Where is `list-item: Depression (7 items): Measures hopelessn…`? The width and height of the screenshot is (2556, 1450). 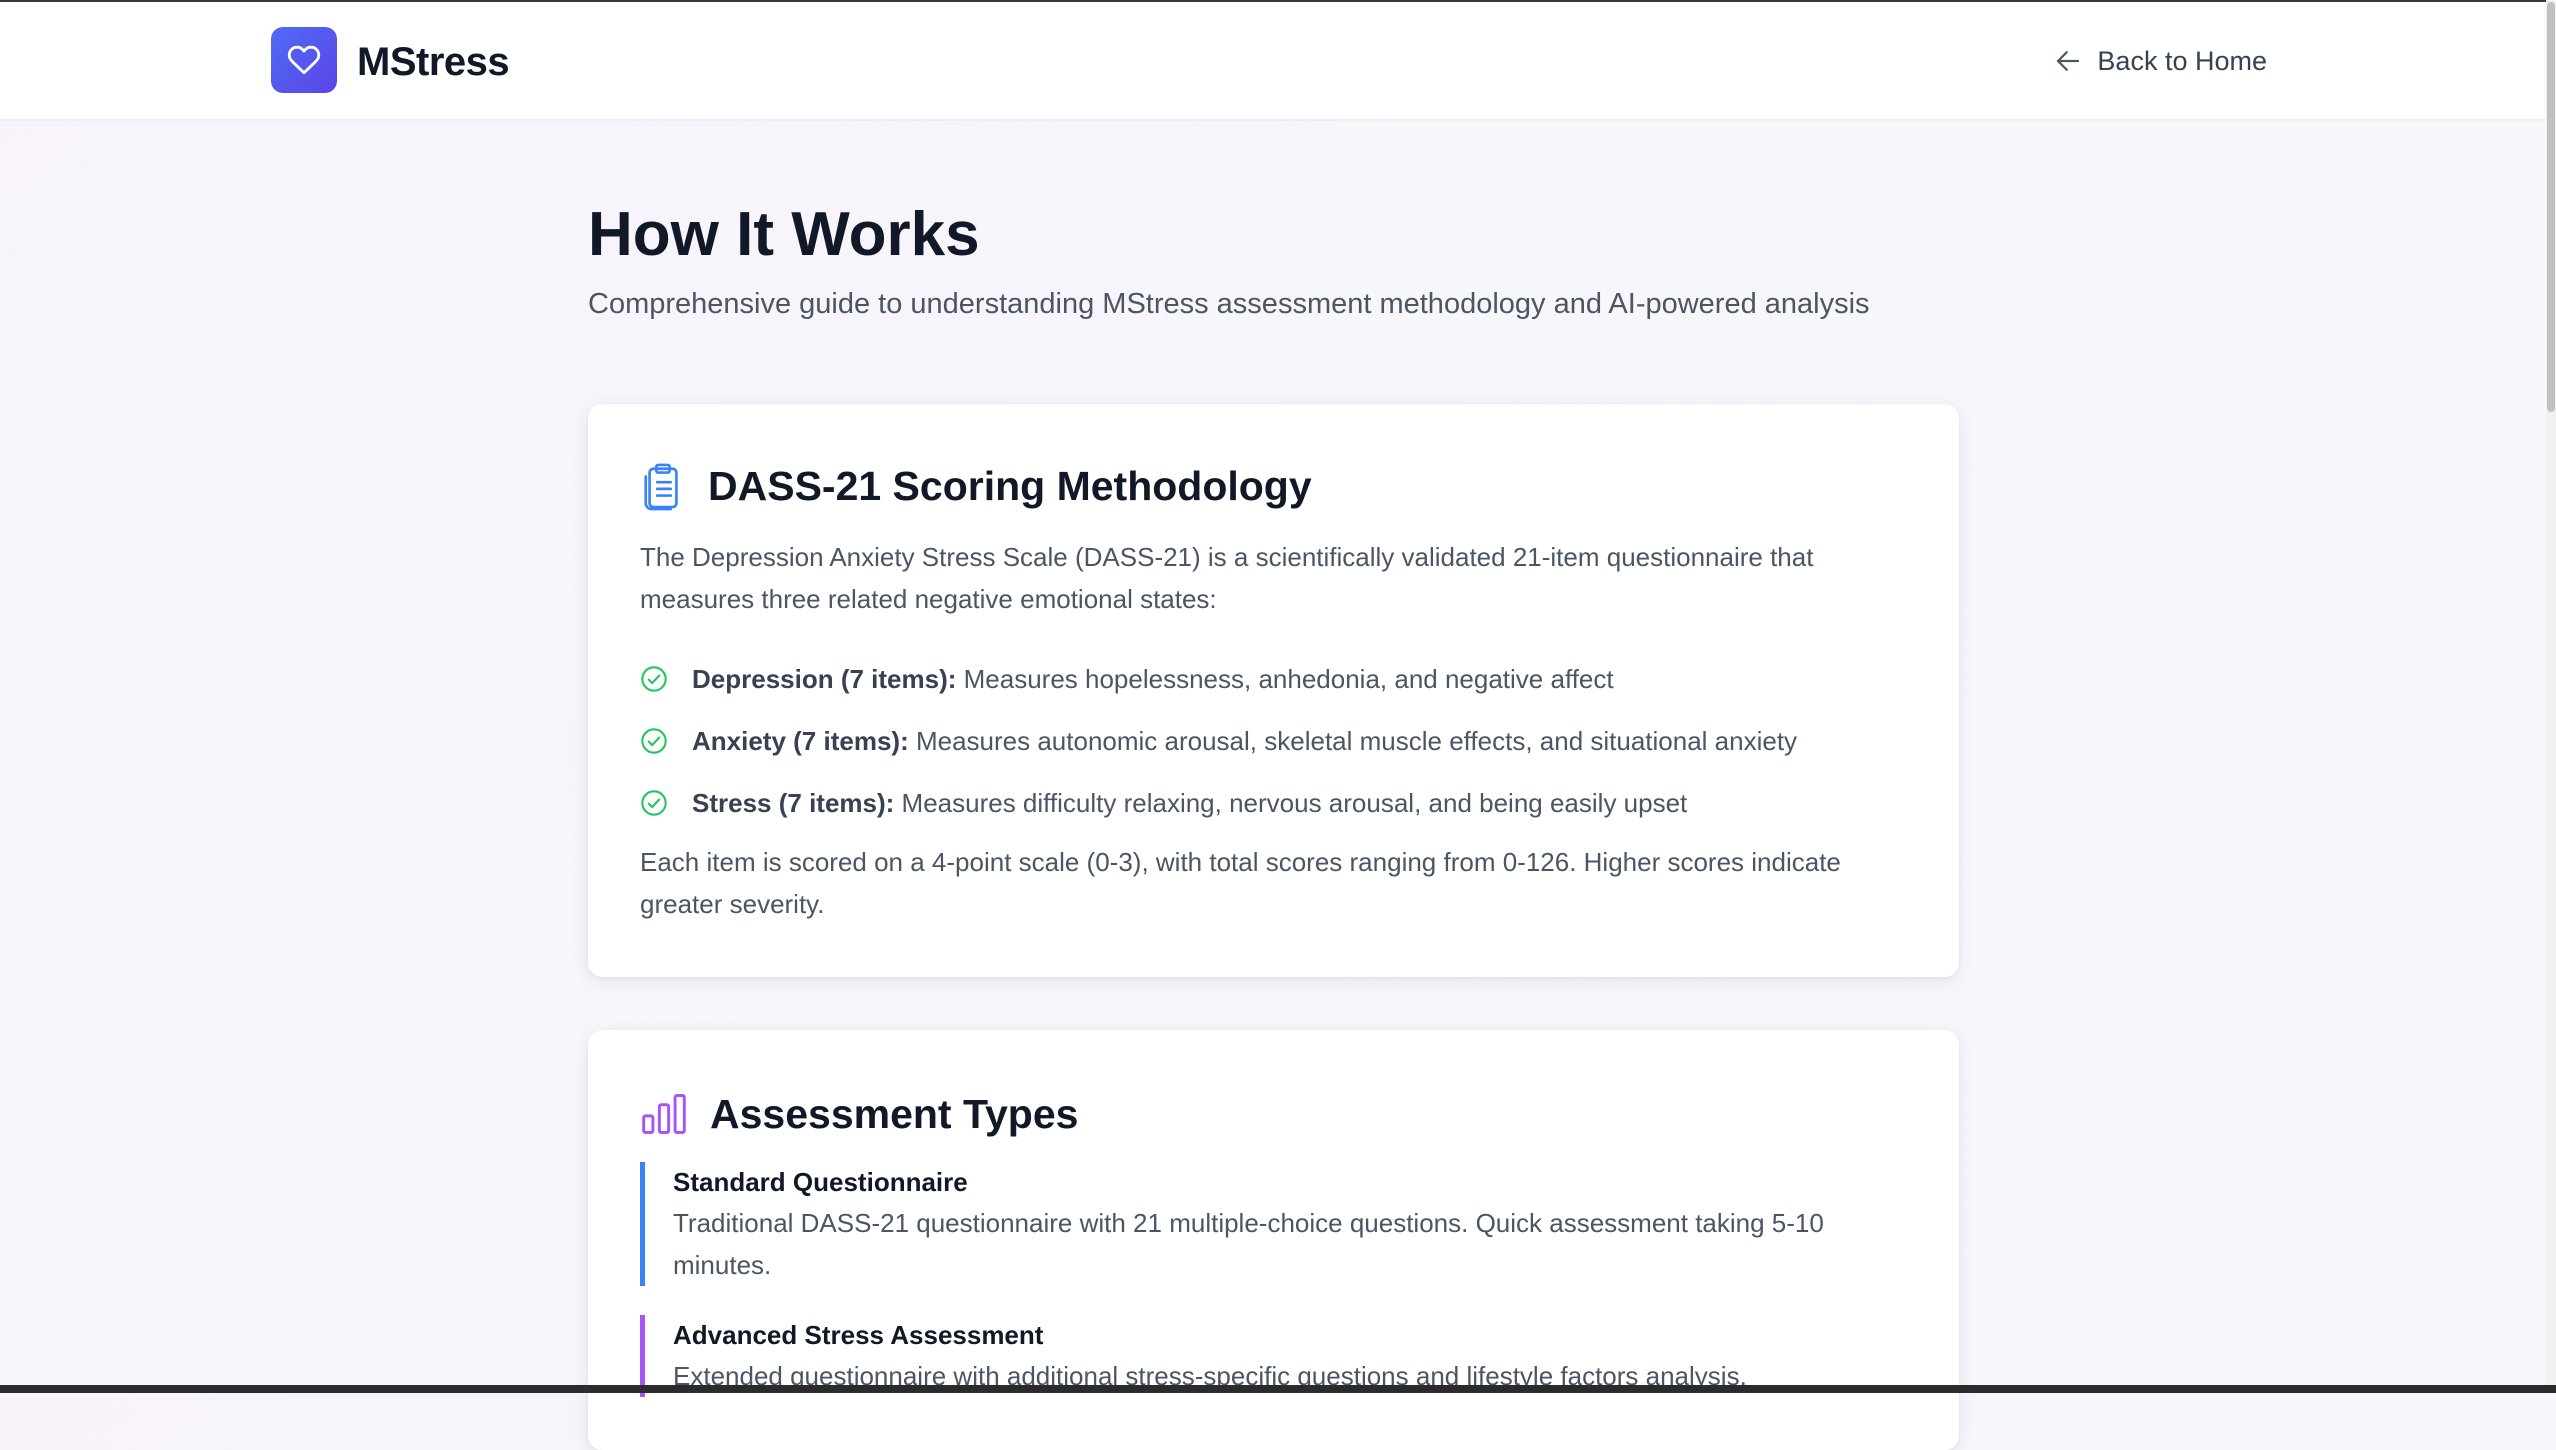 list-item: Depression (7 items): Measures hopelessn… is located at coordinates (1218, 679).